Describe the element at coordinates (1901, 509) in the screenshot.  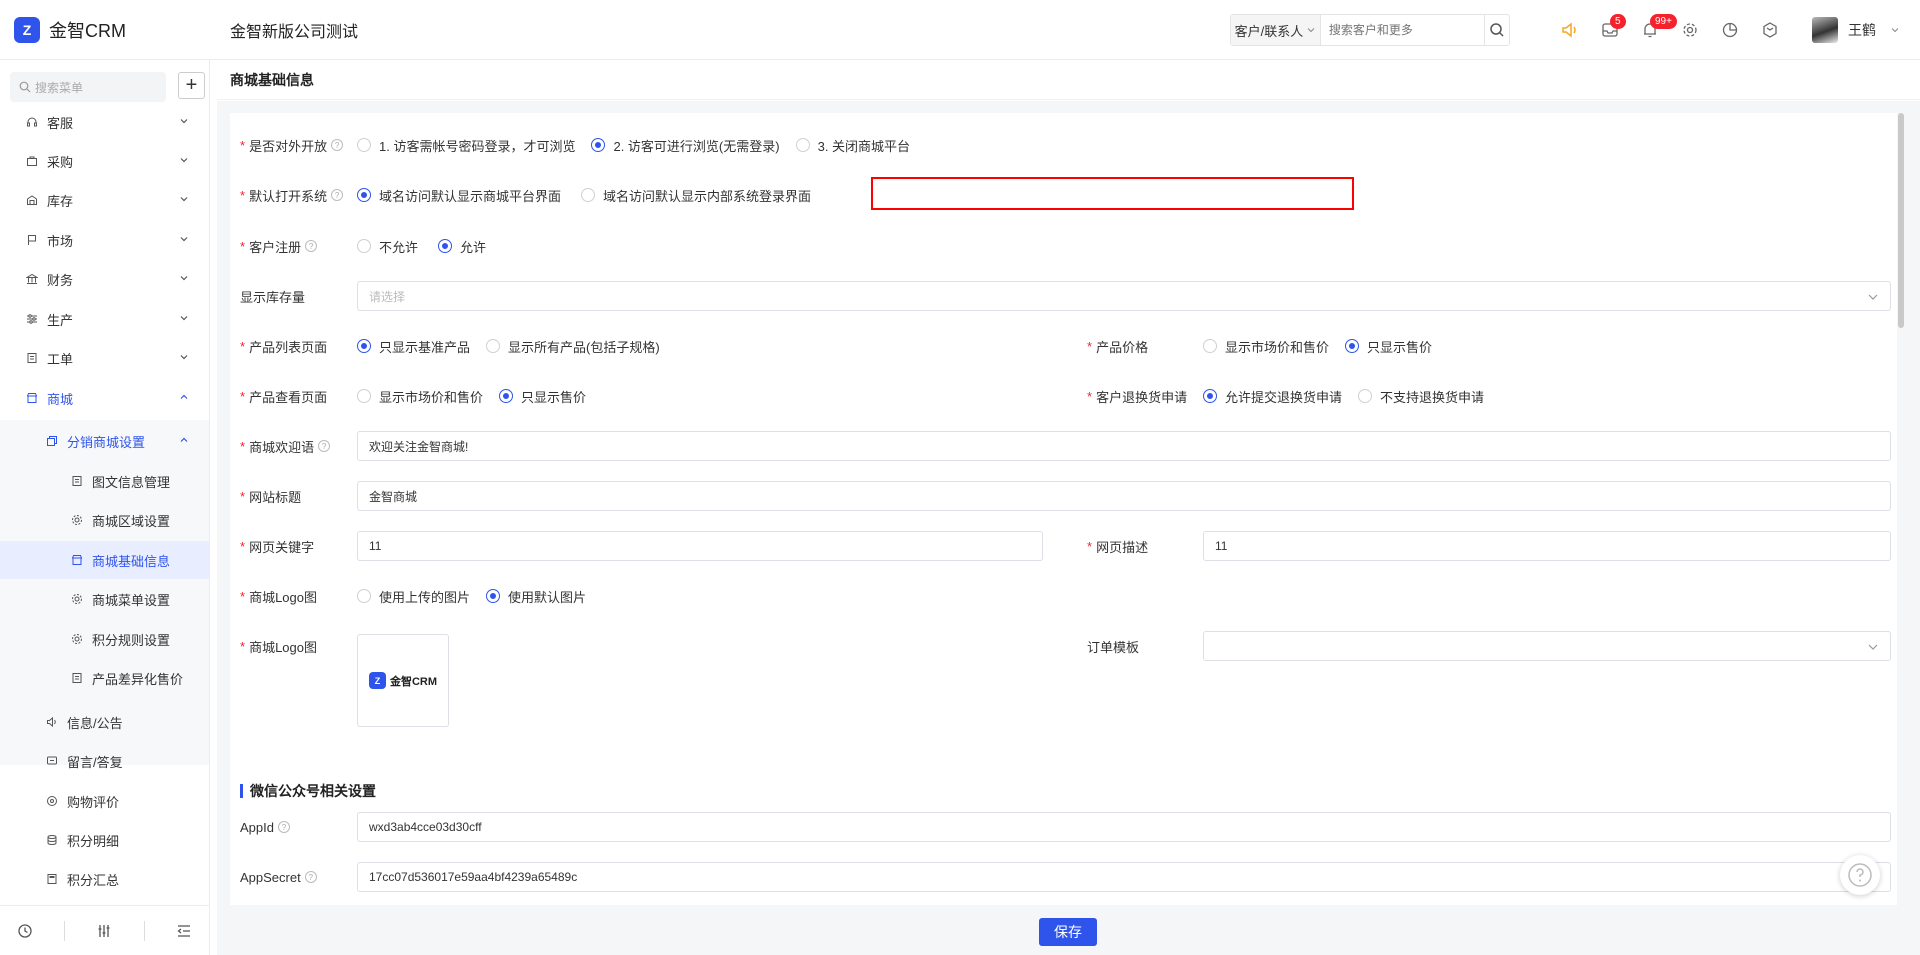
I see `form-scrollbar` at that location.